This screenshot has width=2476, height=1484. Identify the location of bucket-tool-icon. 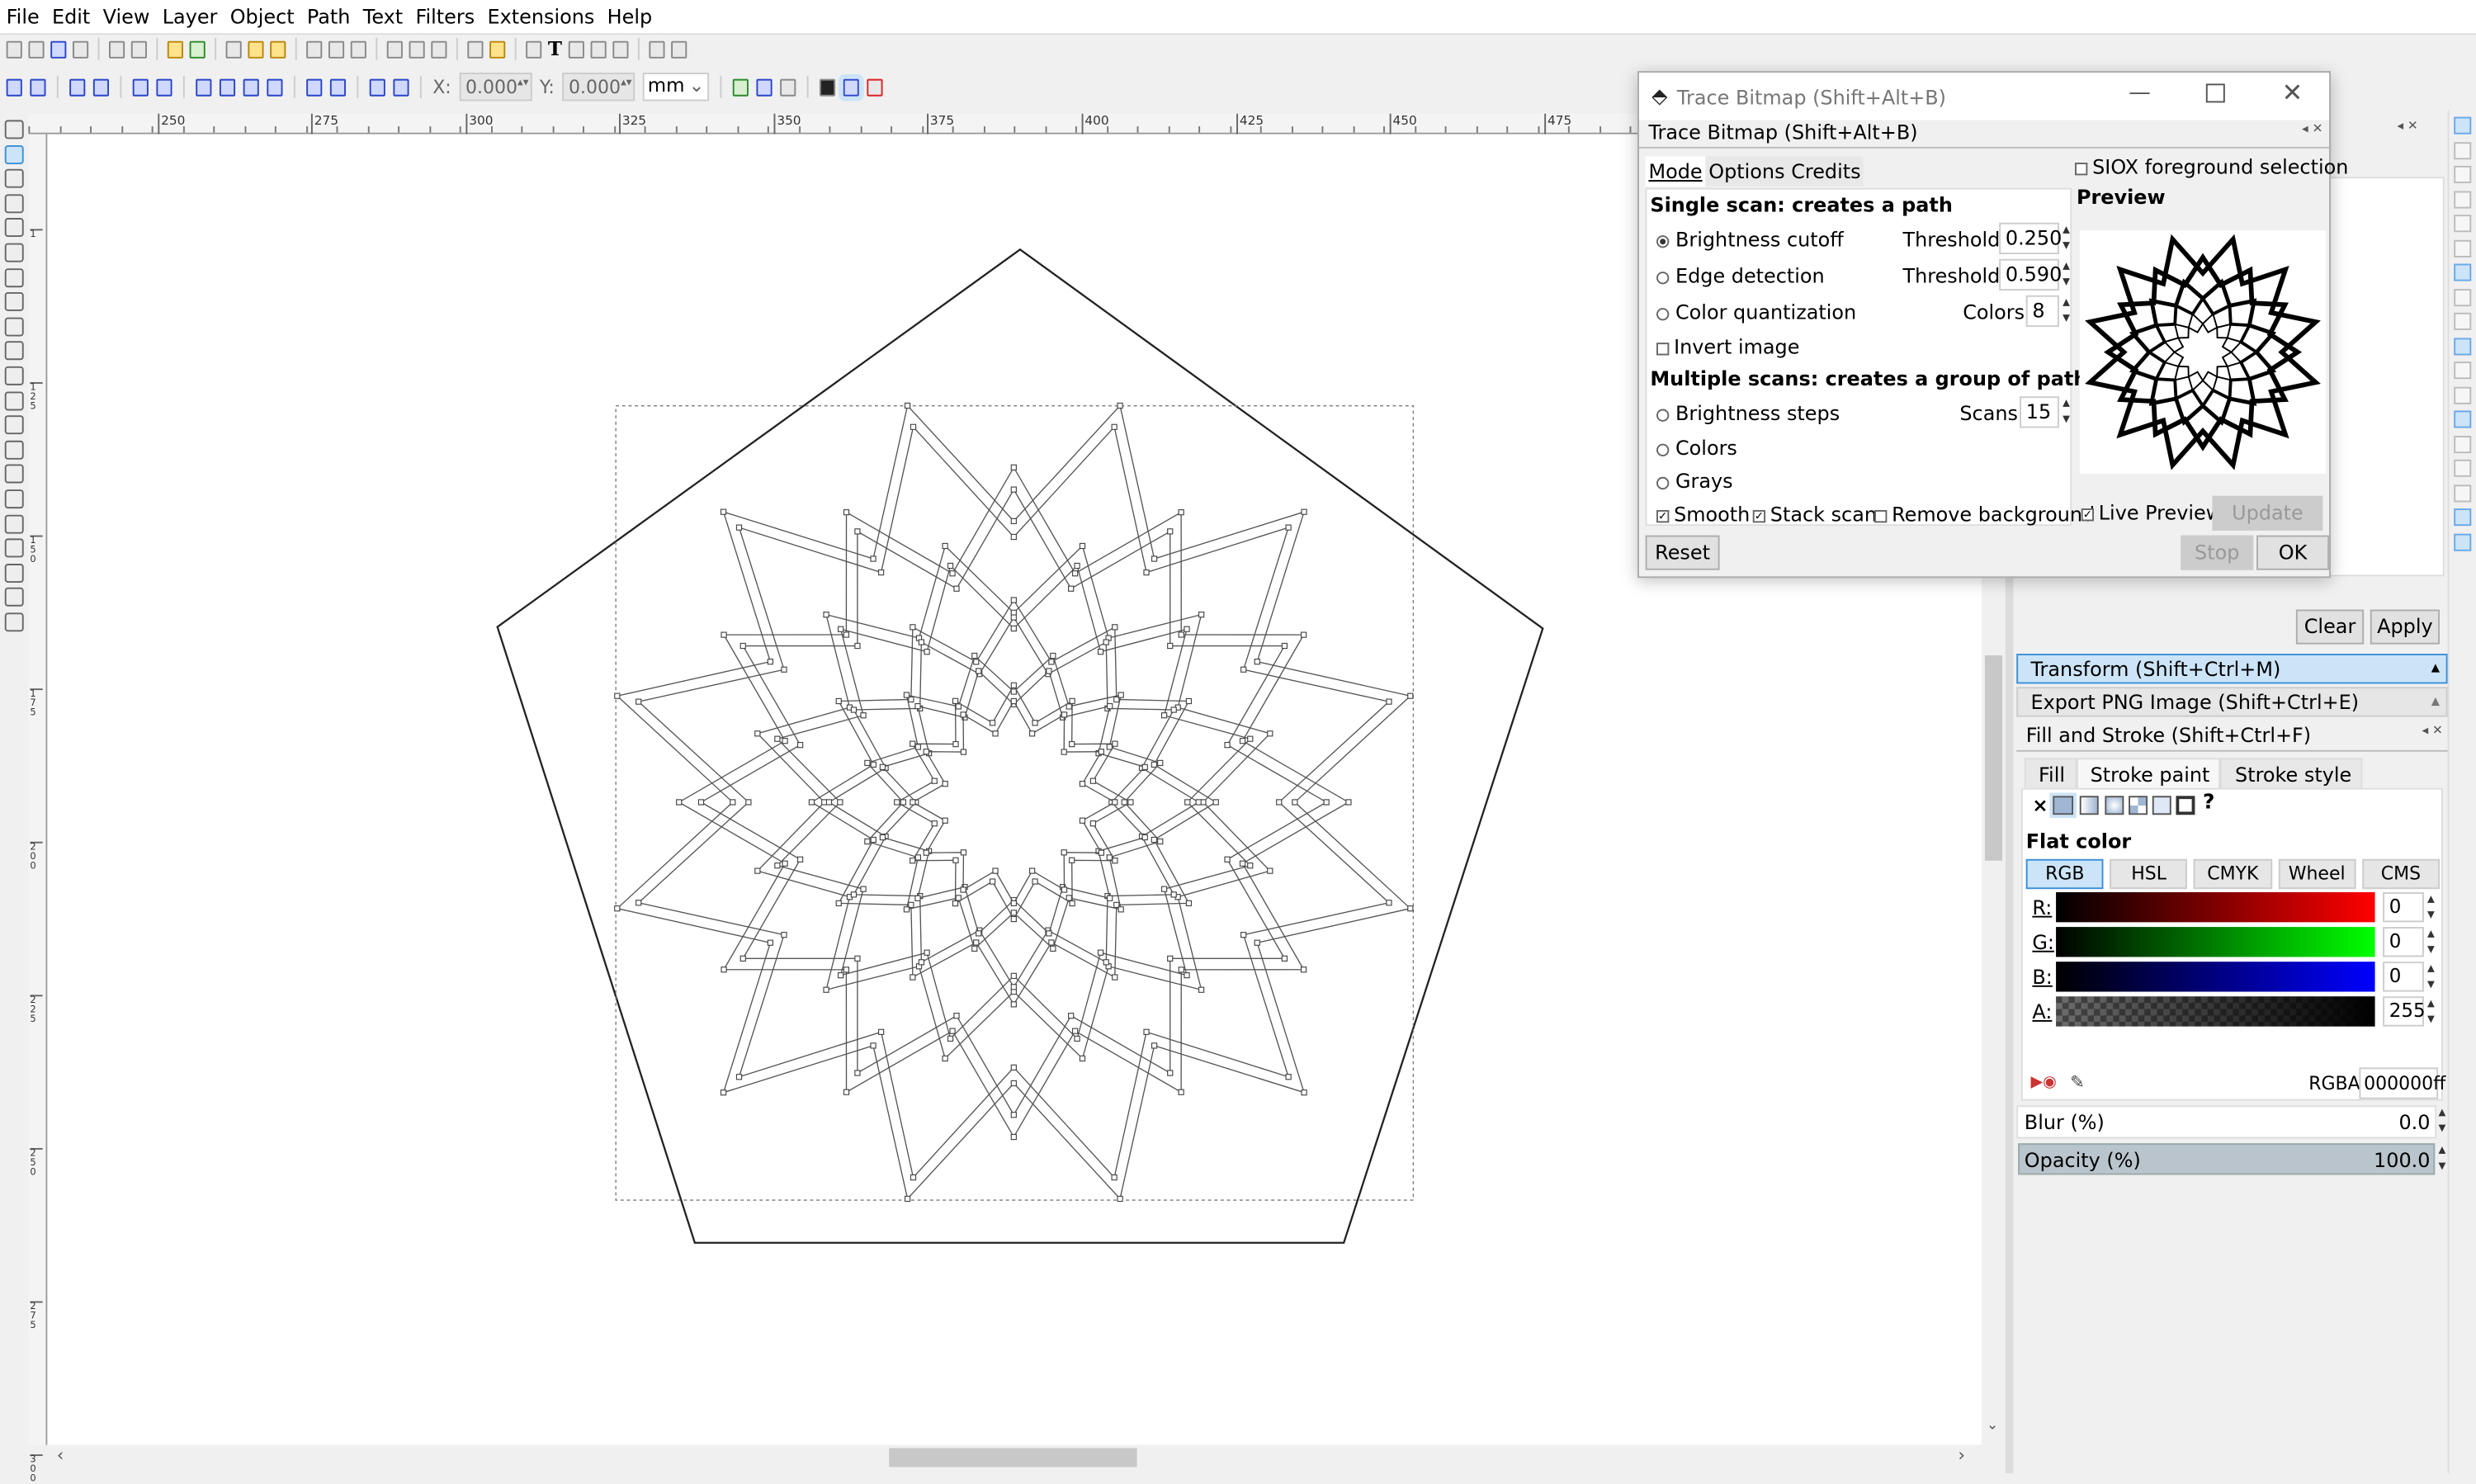
(14, 523).